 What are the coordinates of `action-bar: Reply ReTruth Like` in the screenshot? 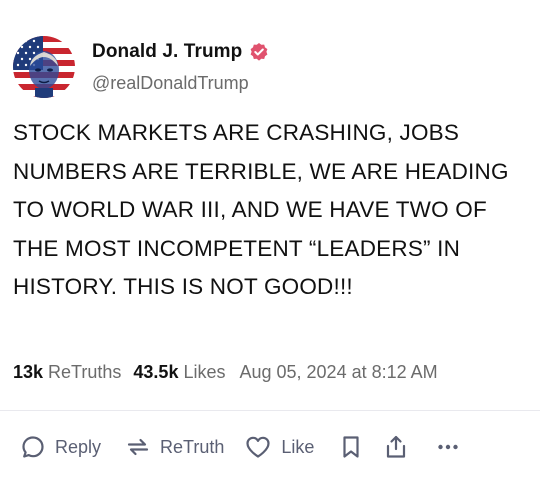 It's located at (240, 447).